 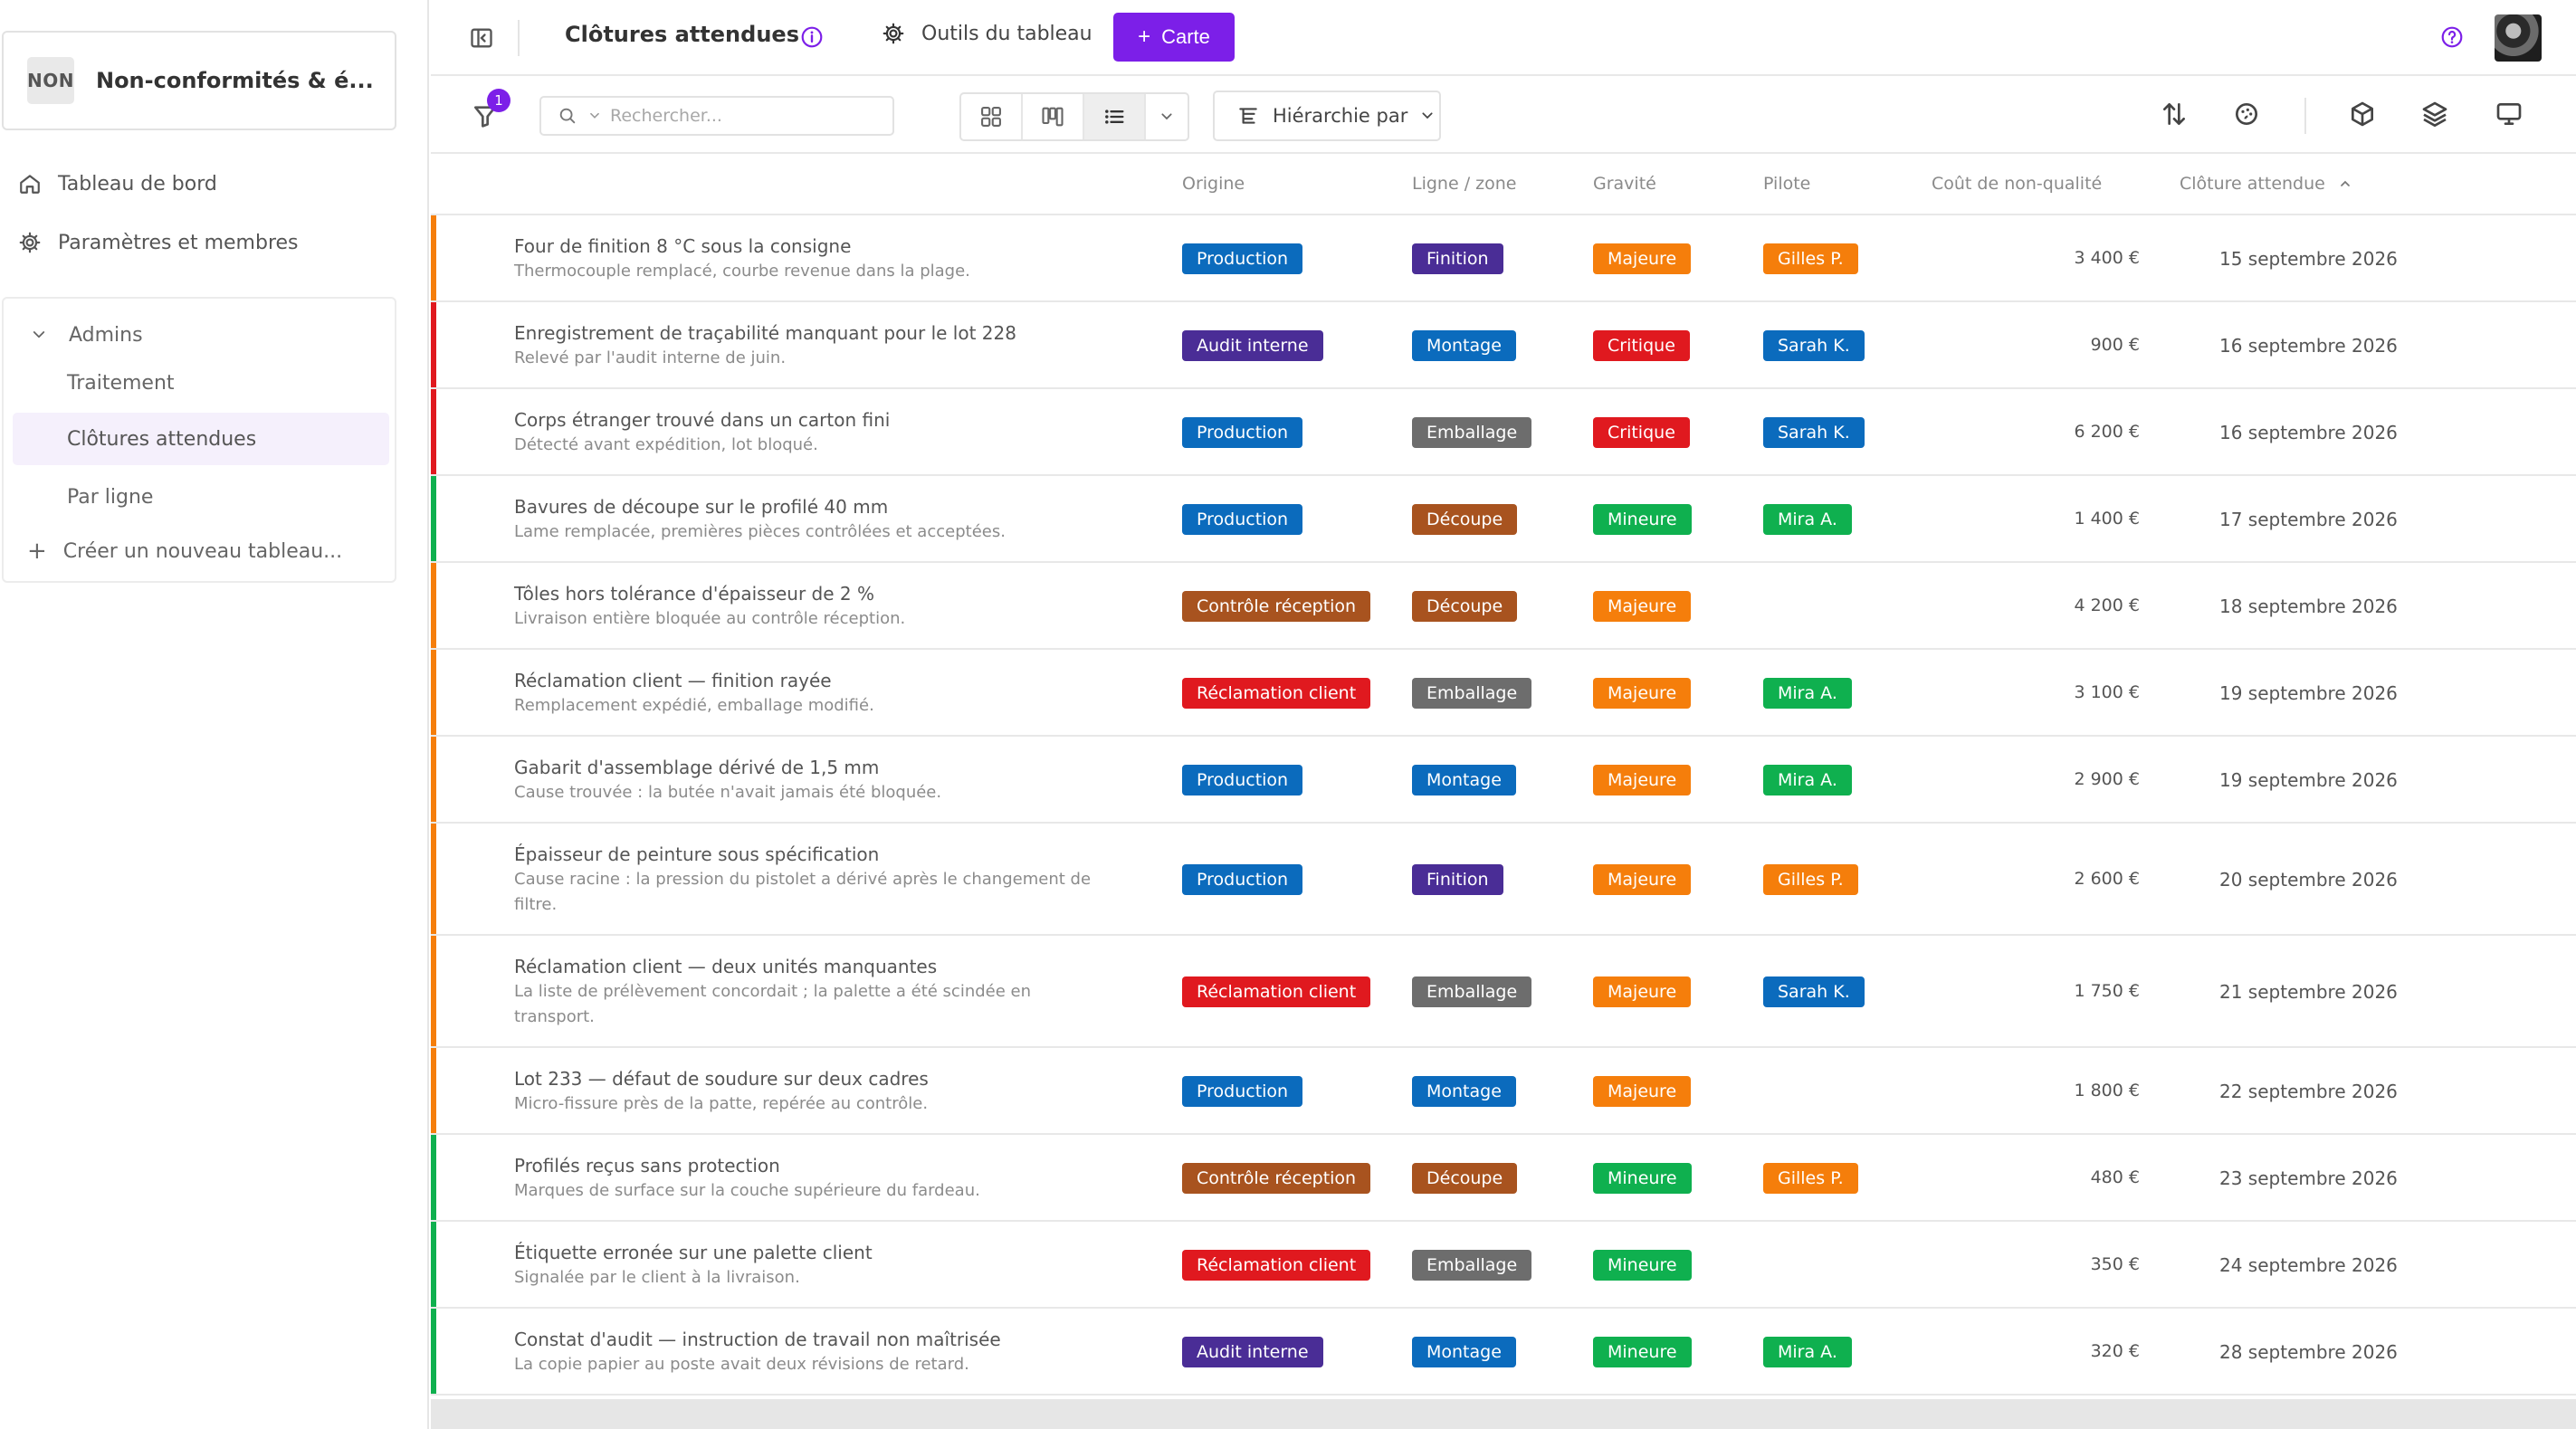 I want to click on cube-icon, so click(x=2363, y=115).